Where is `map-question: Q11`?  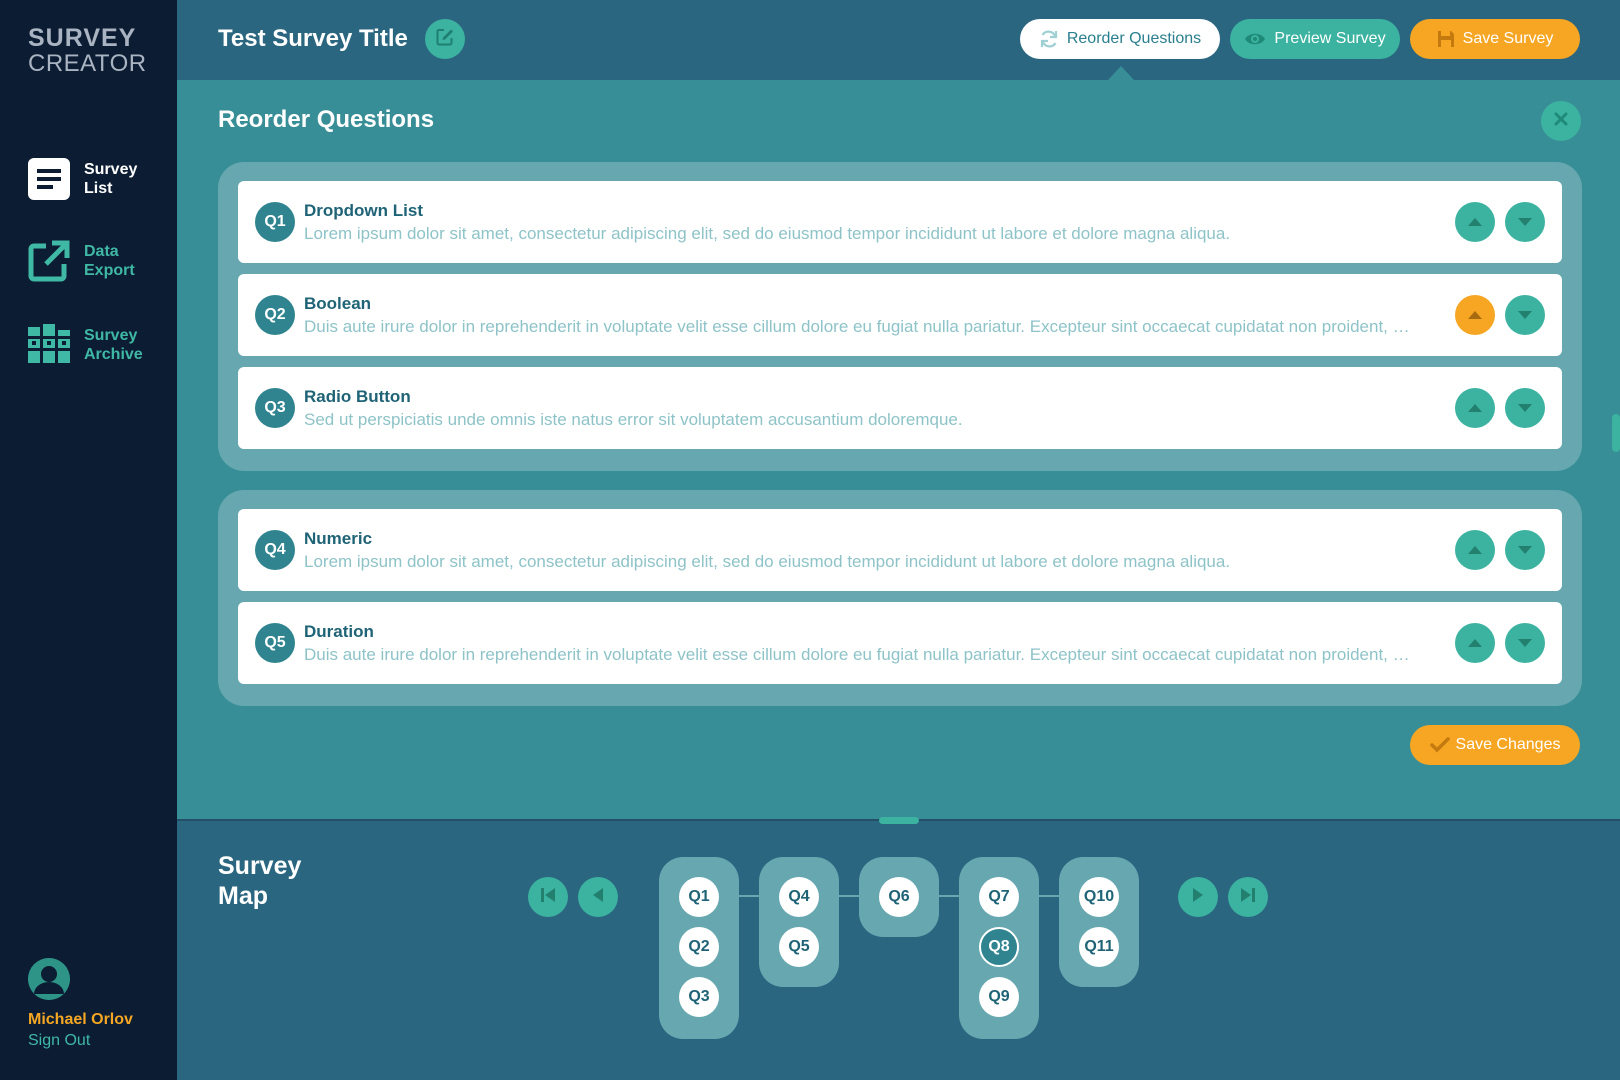
map-question: Q11 is located at coordinates (1099, 947).